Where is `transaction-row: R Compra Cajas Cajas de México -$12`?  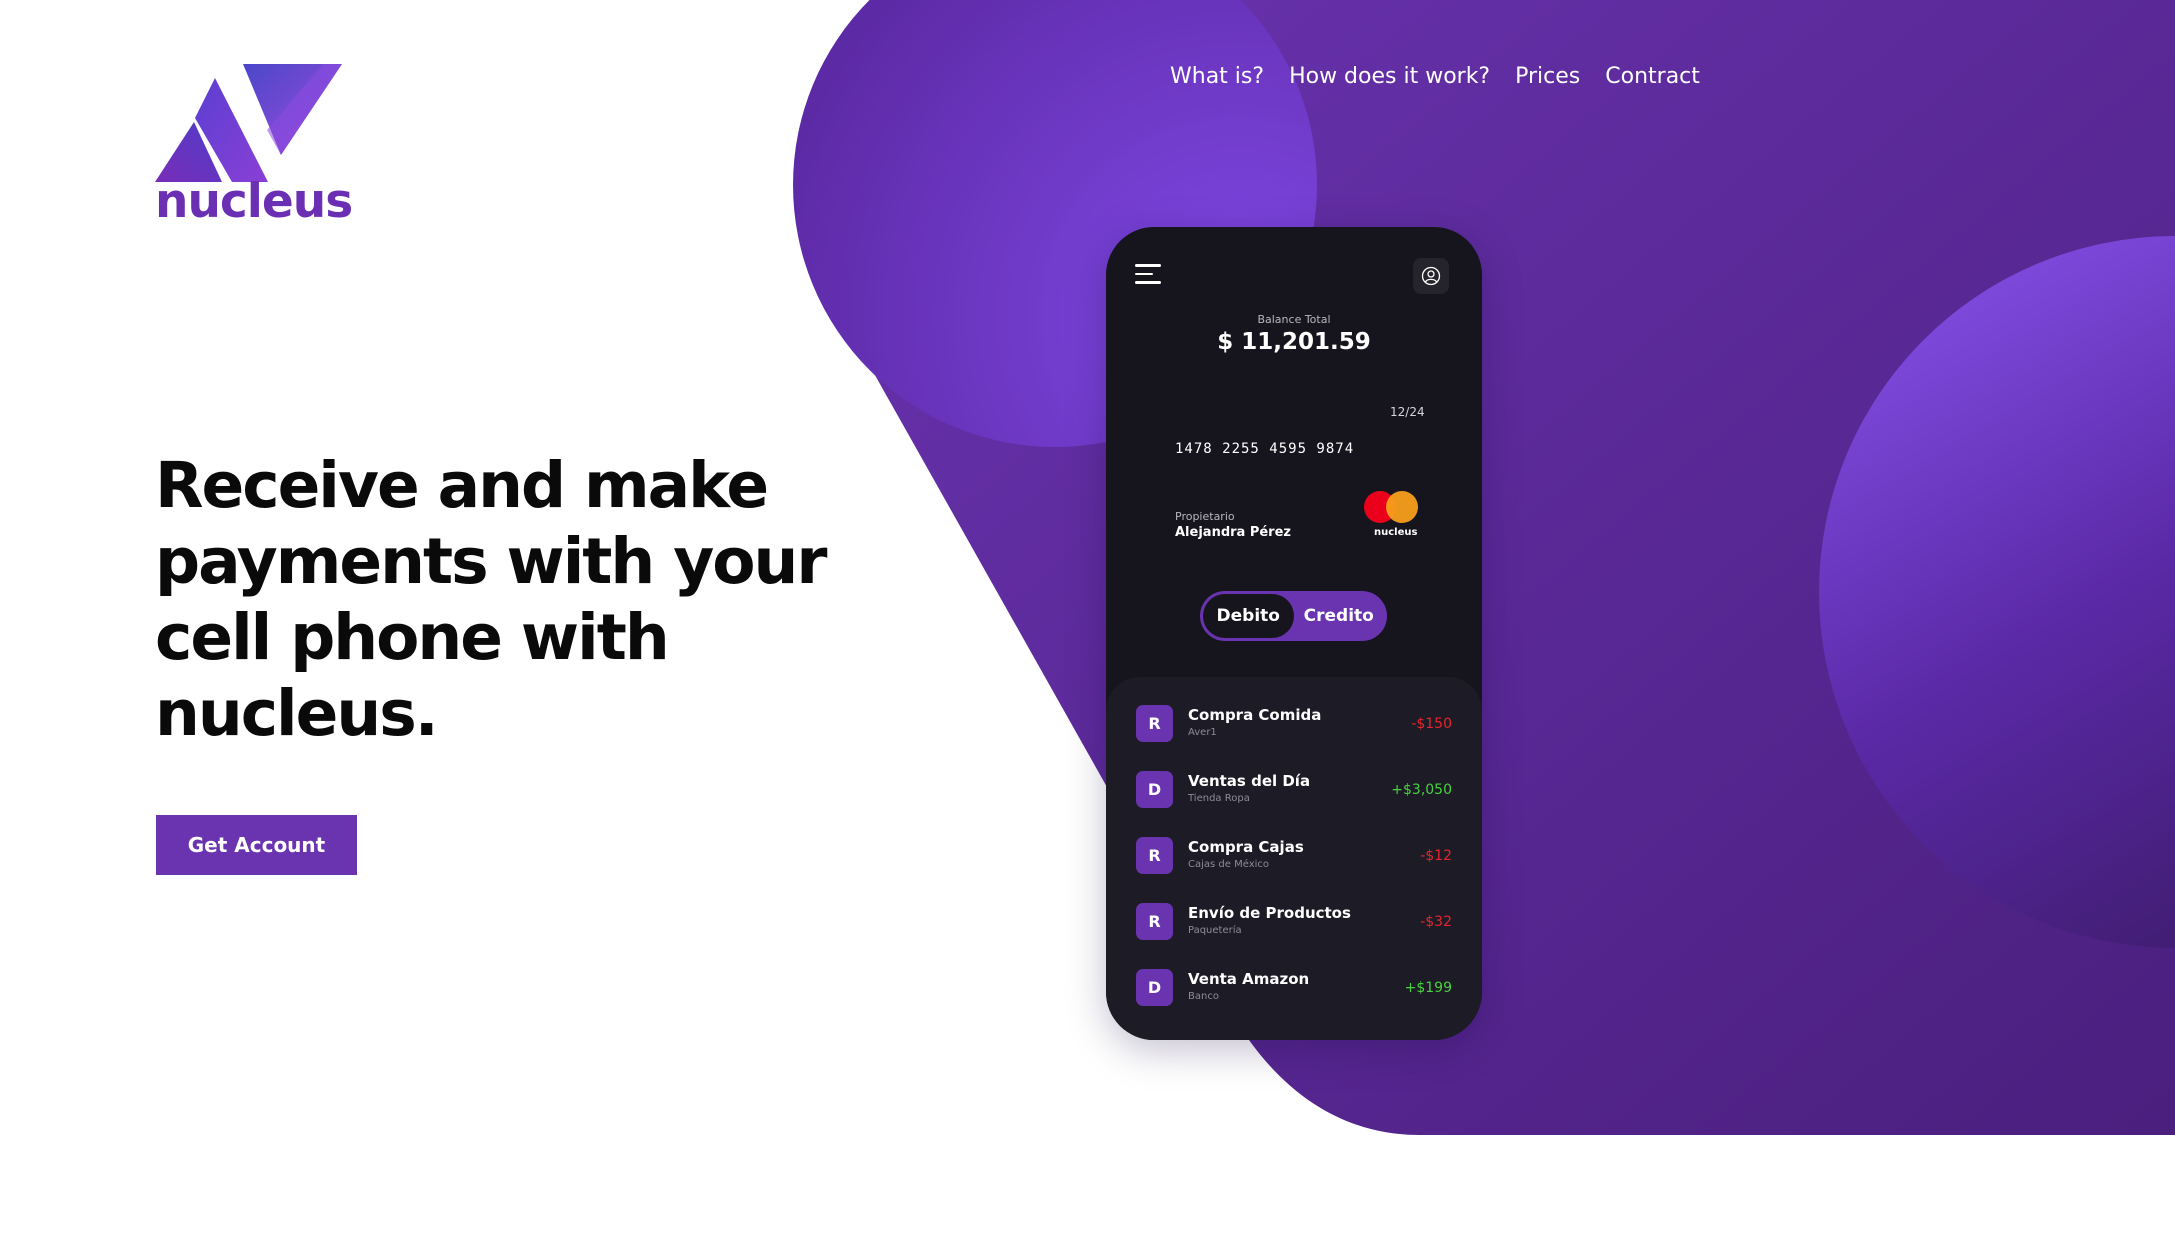
transaction-row: R Compra Cajas Cajas de México -$12 is located at coordinates (1294, 856).